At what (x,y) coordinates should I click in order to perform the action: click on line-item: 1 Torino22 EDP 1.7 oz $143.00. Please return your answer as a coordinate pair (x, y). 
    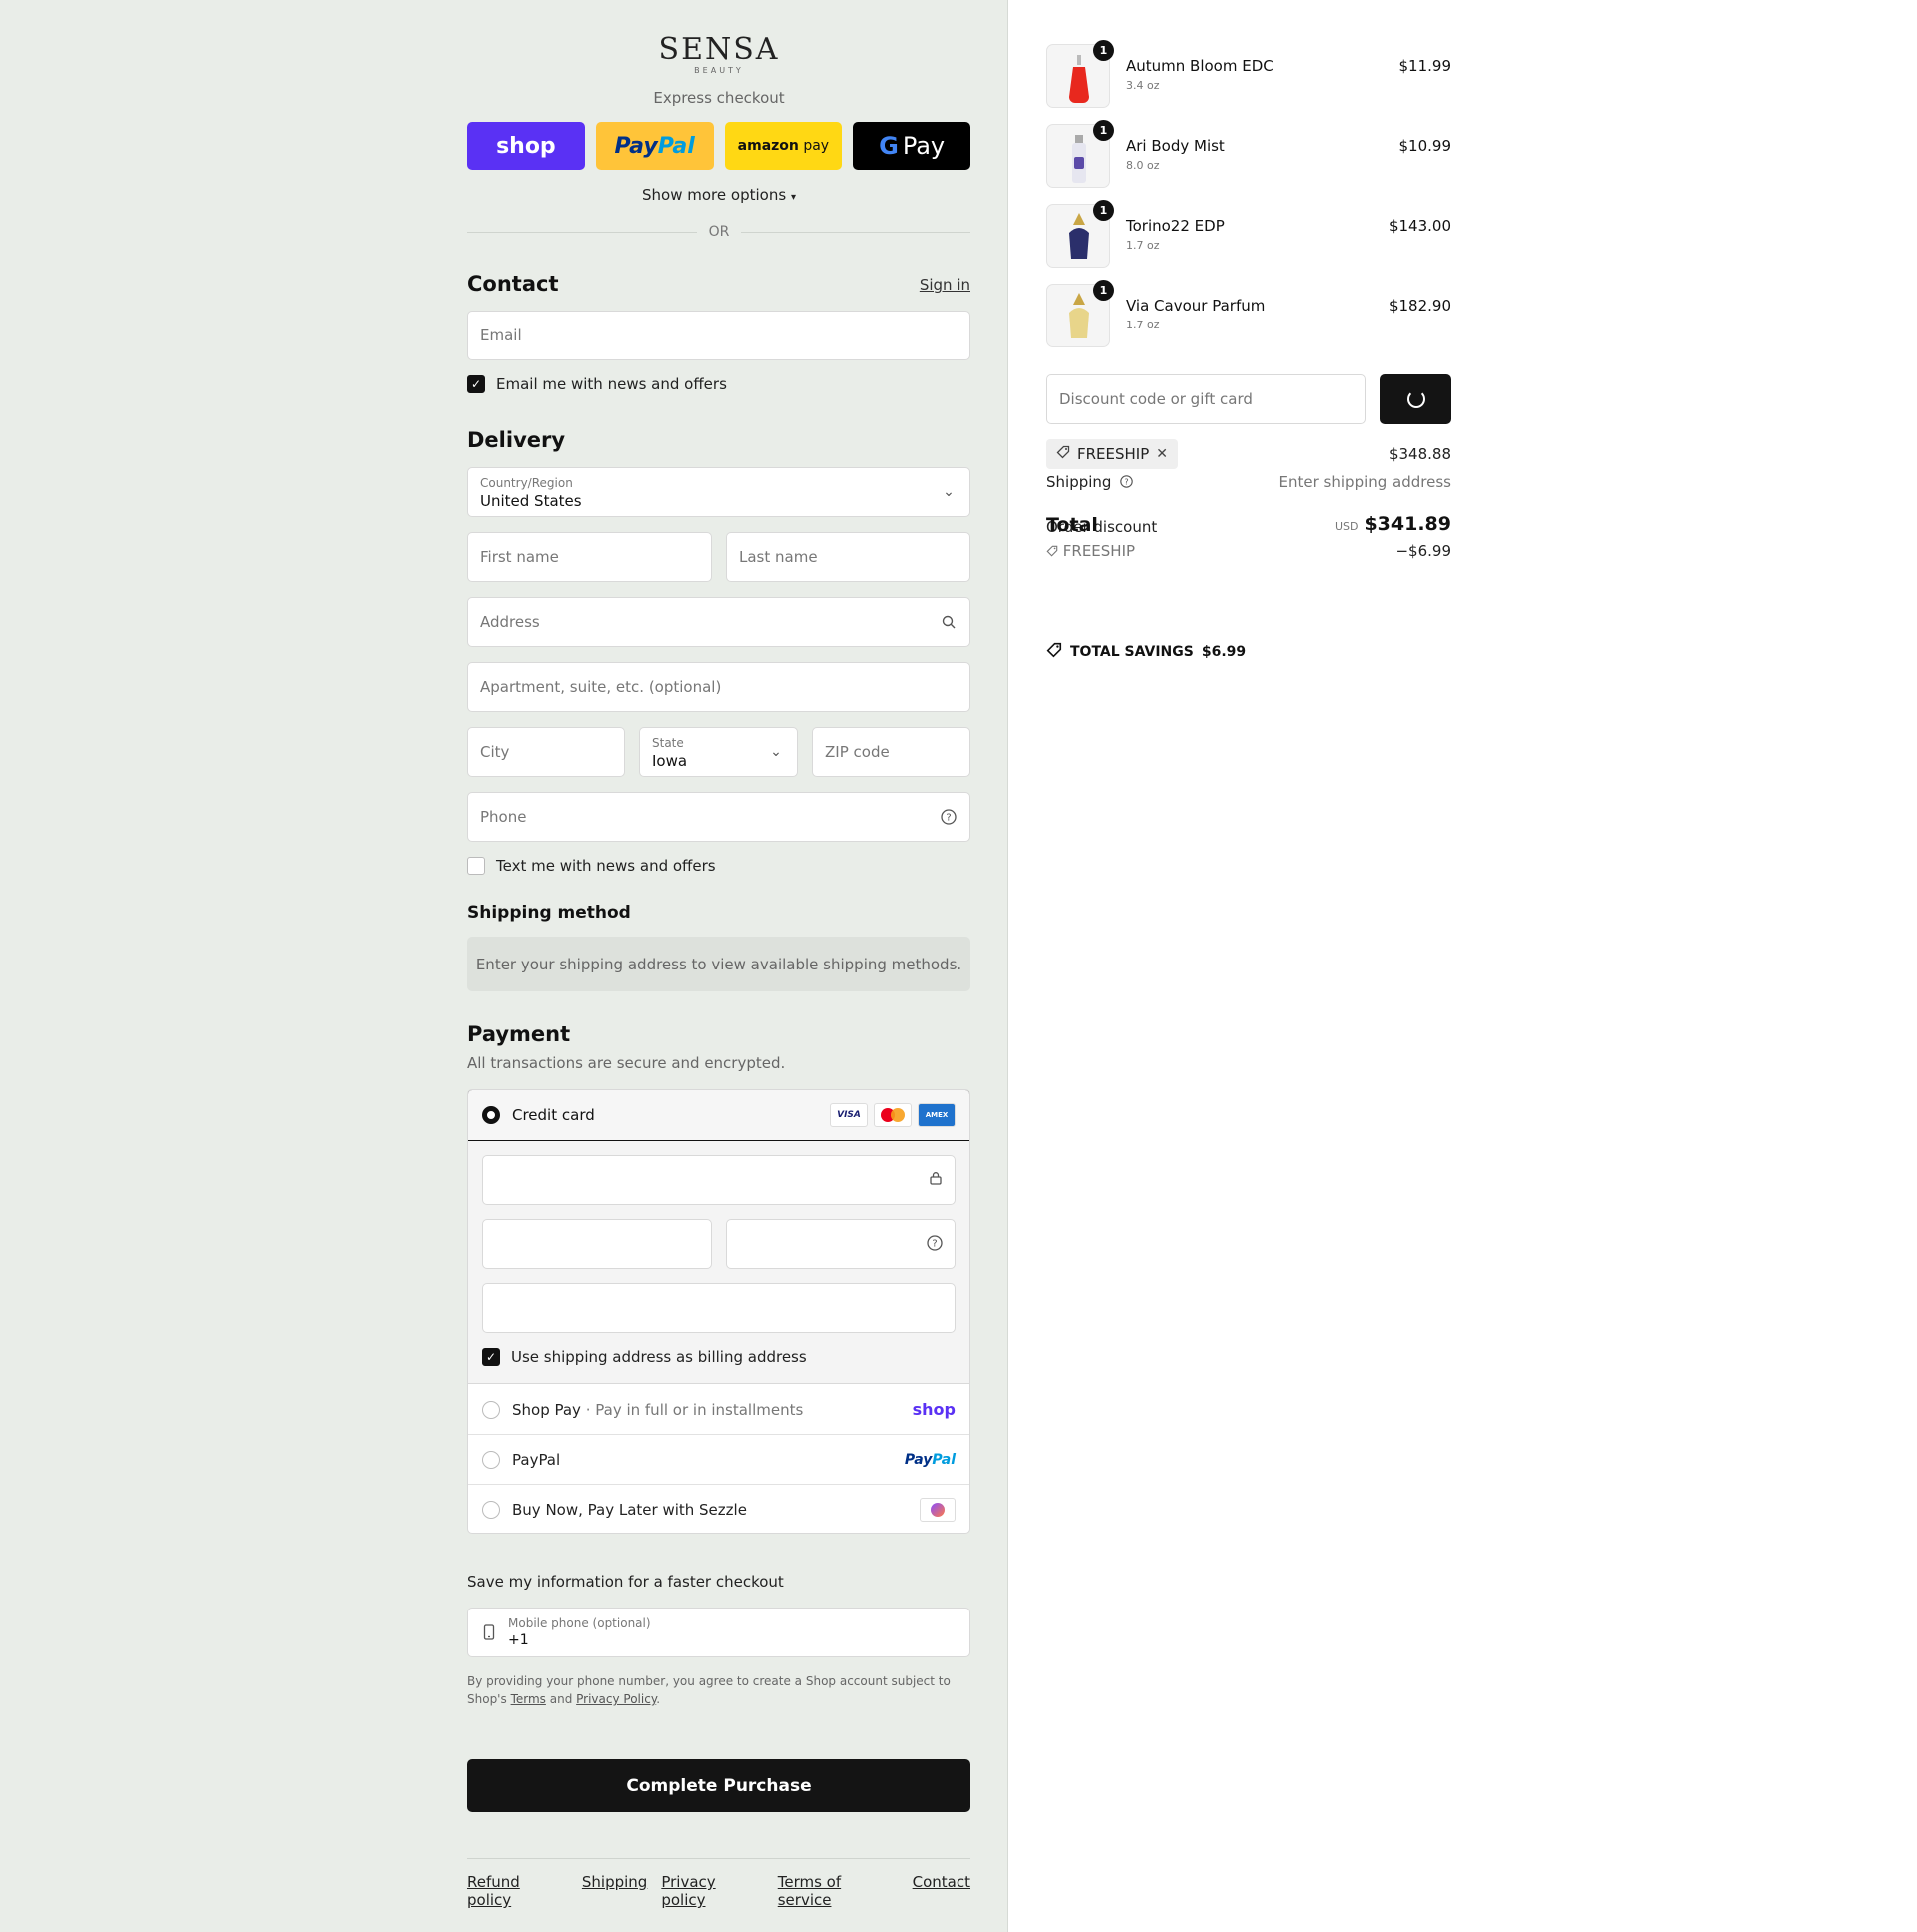
    Looking at the image, I should click on (1248, 235).